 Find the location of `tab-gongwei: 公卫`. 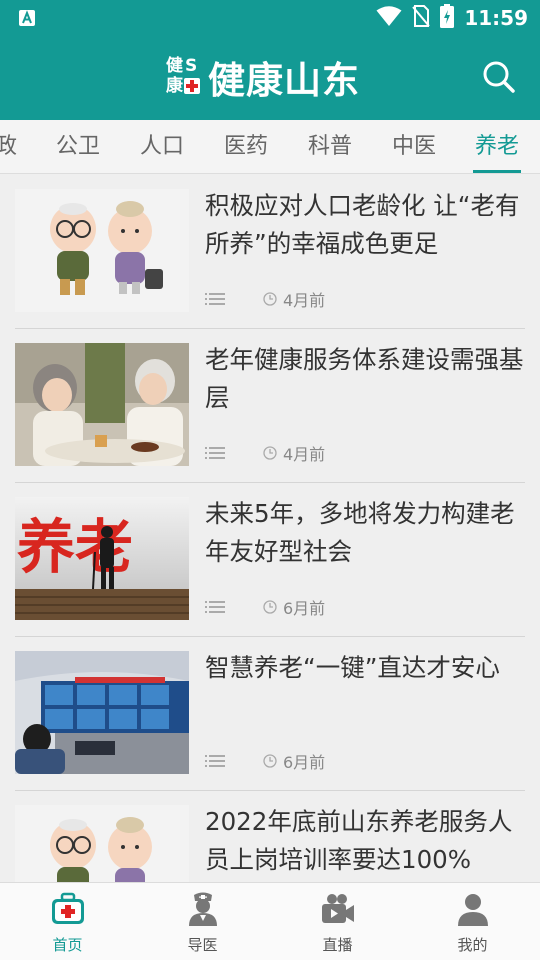

tab-gongwei: 公卫 is located at coordinates (78, 147).